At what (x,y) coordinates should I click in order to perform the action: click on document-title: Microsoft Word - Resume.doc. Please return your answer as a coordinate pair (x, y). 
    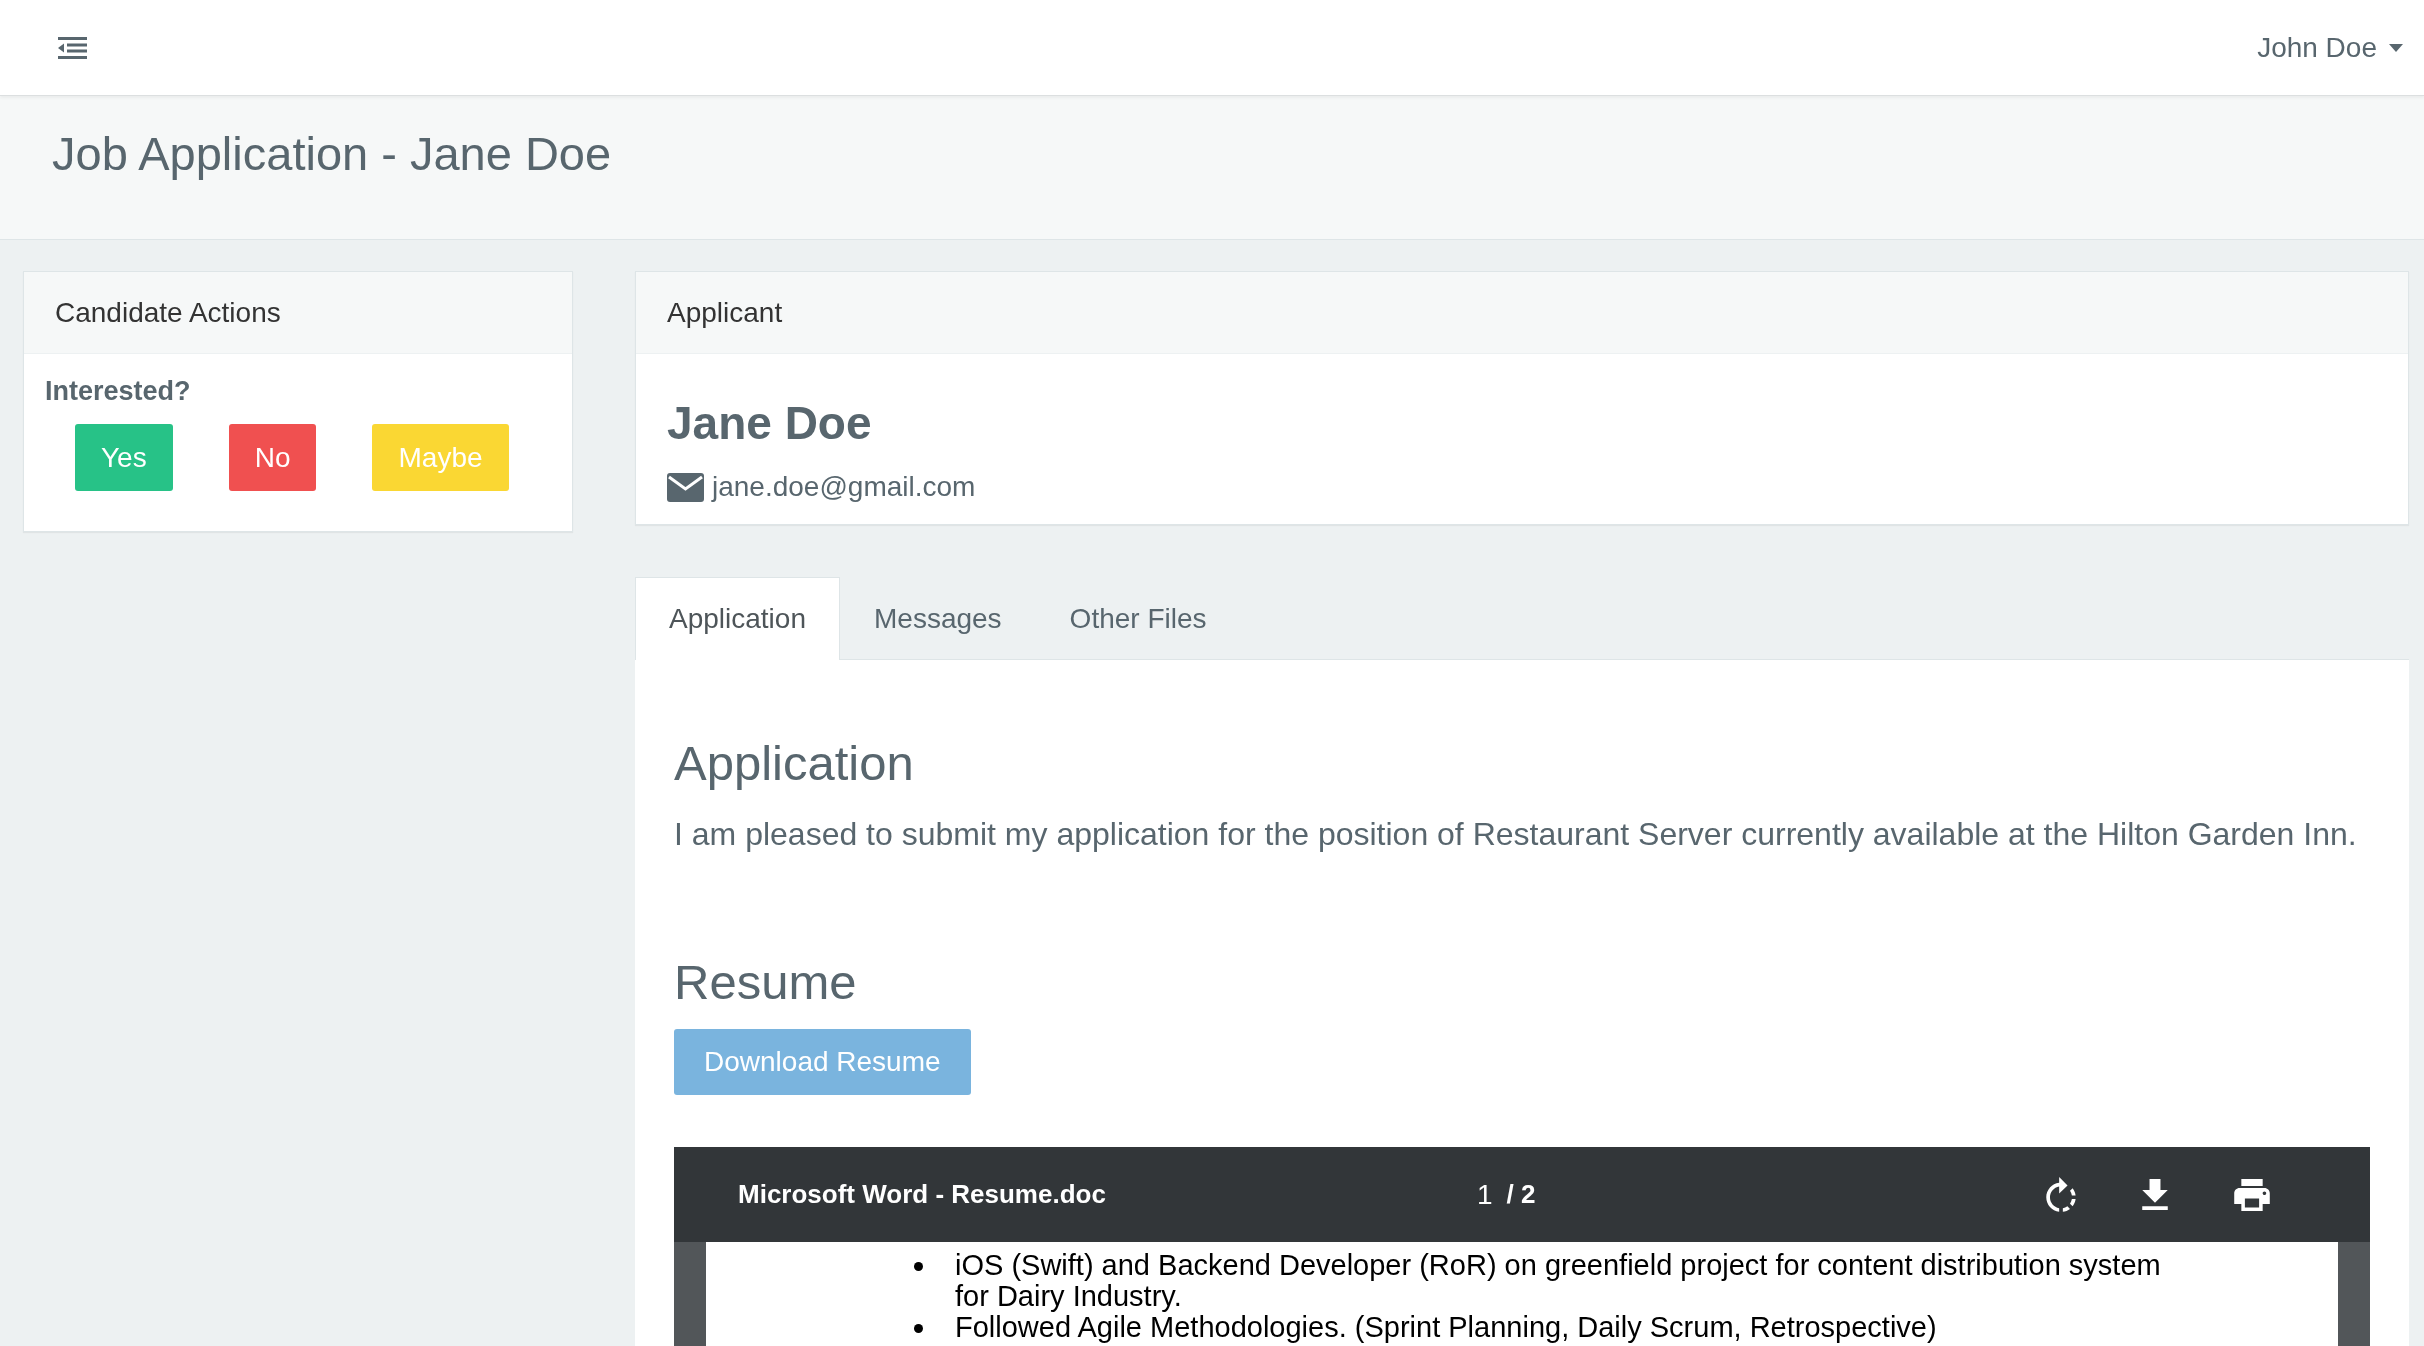
    Looking at the image, I should click on (922, 1194).